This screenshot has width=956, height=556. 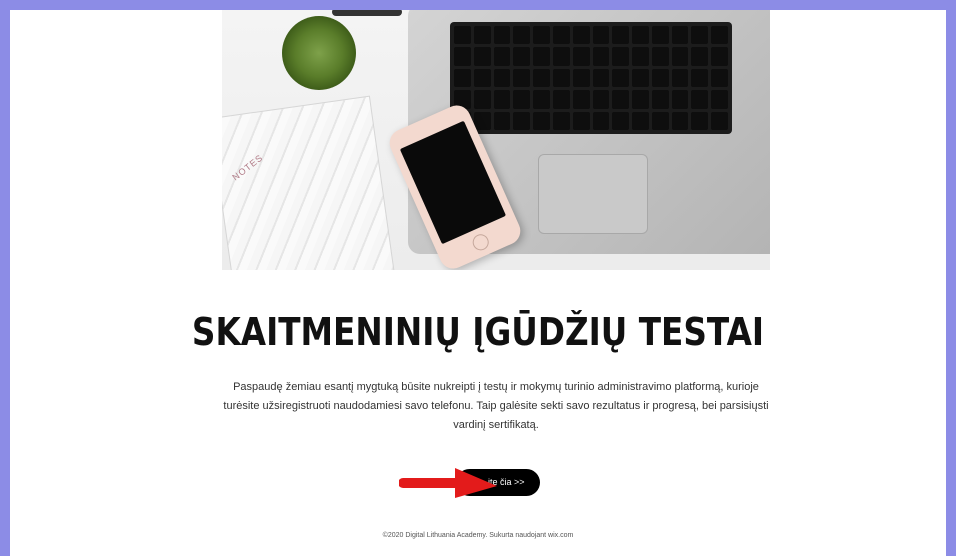 I want to click on plant-illustration, so click(x=319, y=53).